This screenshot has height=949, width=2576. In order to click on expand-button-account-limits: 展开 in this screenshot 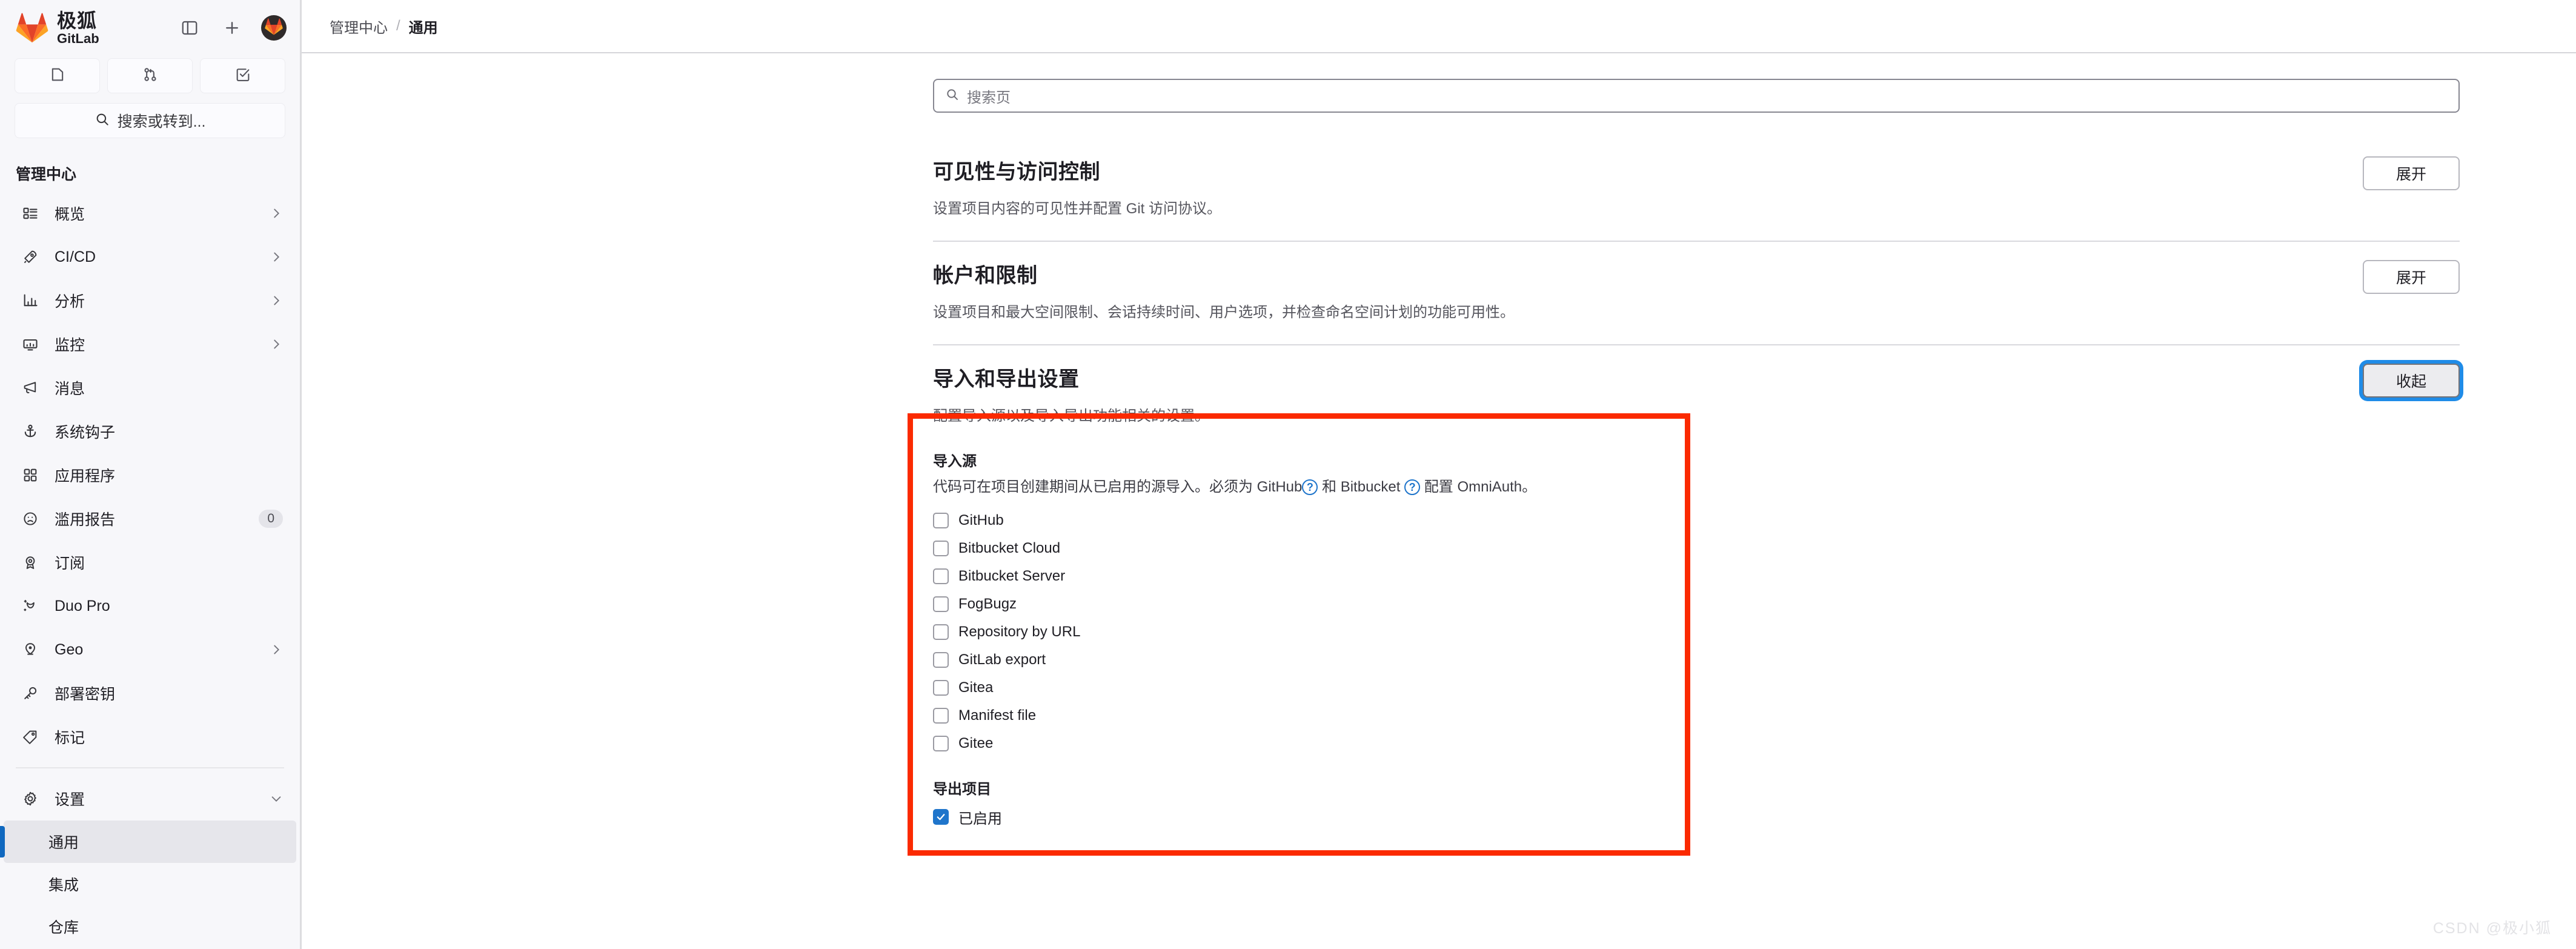, I will do `click(2411, 277)`.